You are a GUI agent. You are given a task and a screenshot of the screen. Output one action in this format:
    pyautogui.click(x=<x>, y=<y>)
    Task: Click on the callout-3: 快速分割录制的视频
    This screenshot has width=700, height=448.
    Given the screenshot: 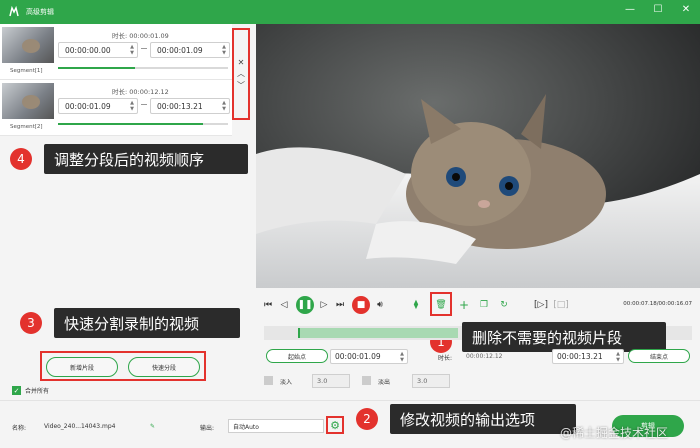 What is the action you would take?
    pyautogui.click(x=147, y=323)
    